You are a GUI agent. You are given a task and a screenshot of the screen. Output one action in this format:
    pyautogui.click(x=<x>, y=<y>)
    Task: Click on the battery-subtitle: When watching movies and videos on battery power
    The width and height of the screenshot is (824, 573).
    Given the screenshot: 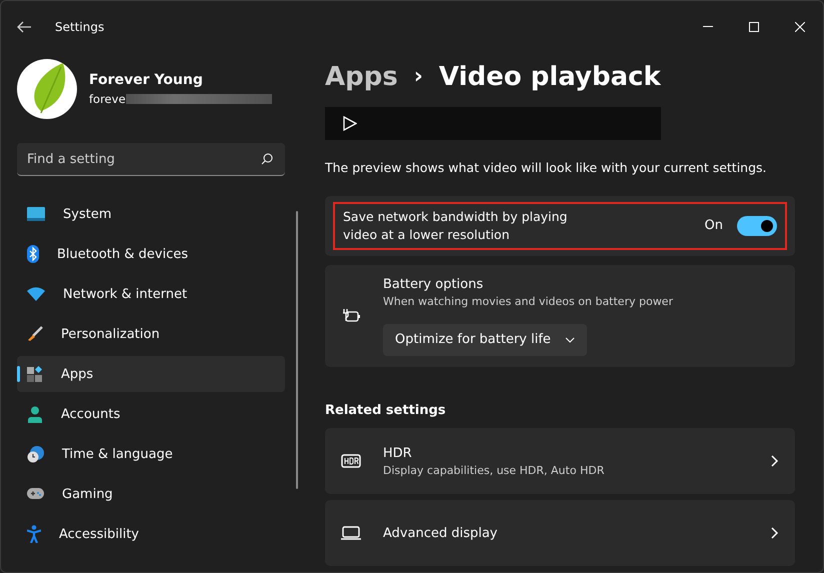 What is the action you would take?
    pyautogui.click(x=528, y=301)
    